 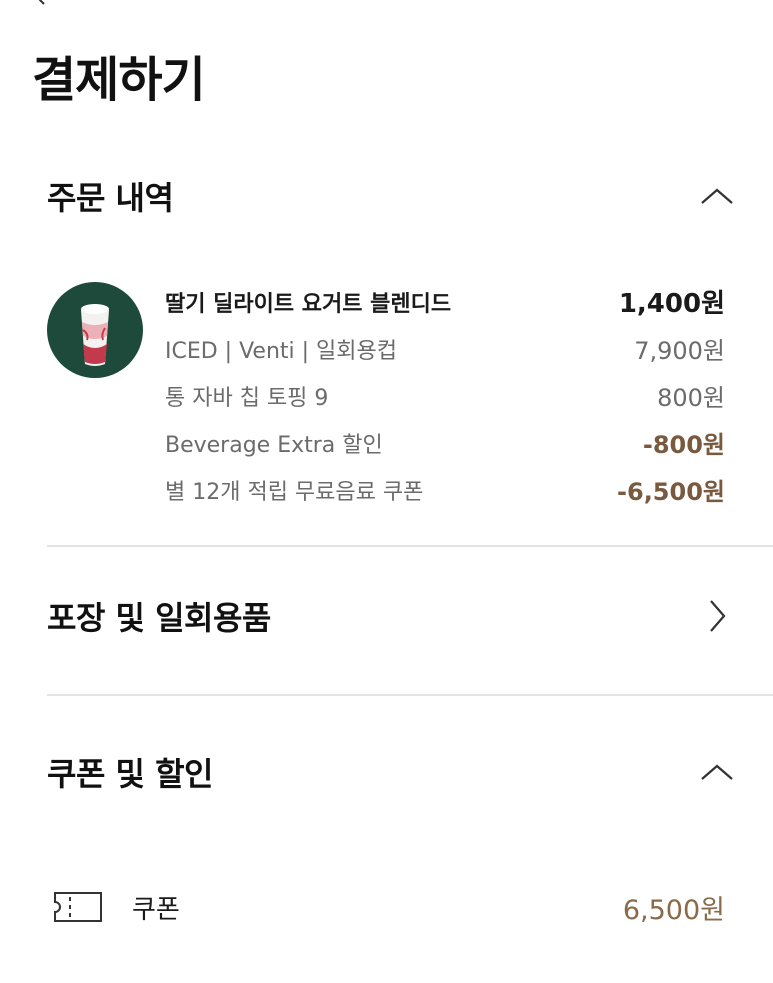 I want to click on chevron-left-icon, so click(x=41, y=2).